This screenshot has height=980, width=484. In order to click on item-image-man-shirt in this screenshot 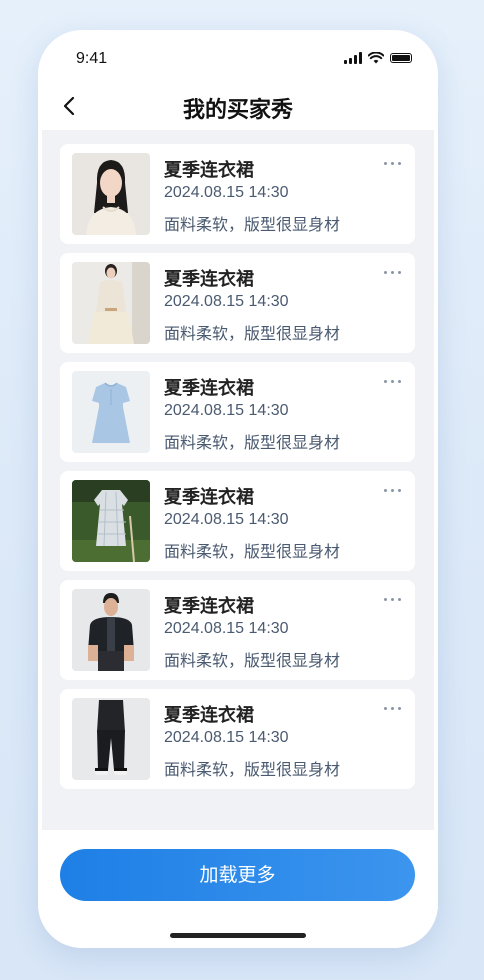, I will do `click(111, 630)`.